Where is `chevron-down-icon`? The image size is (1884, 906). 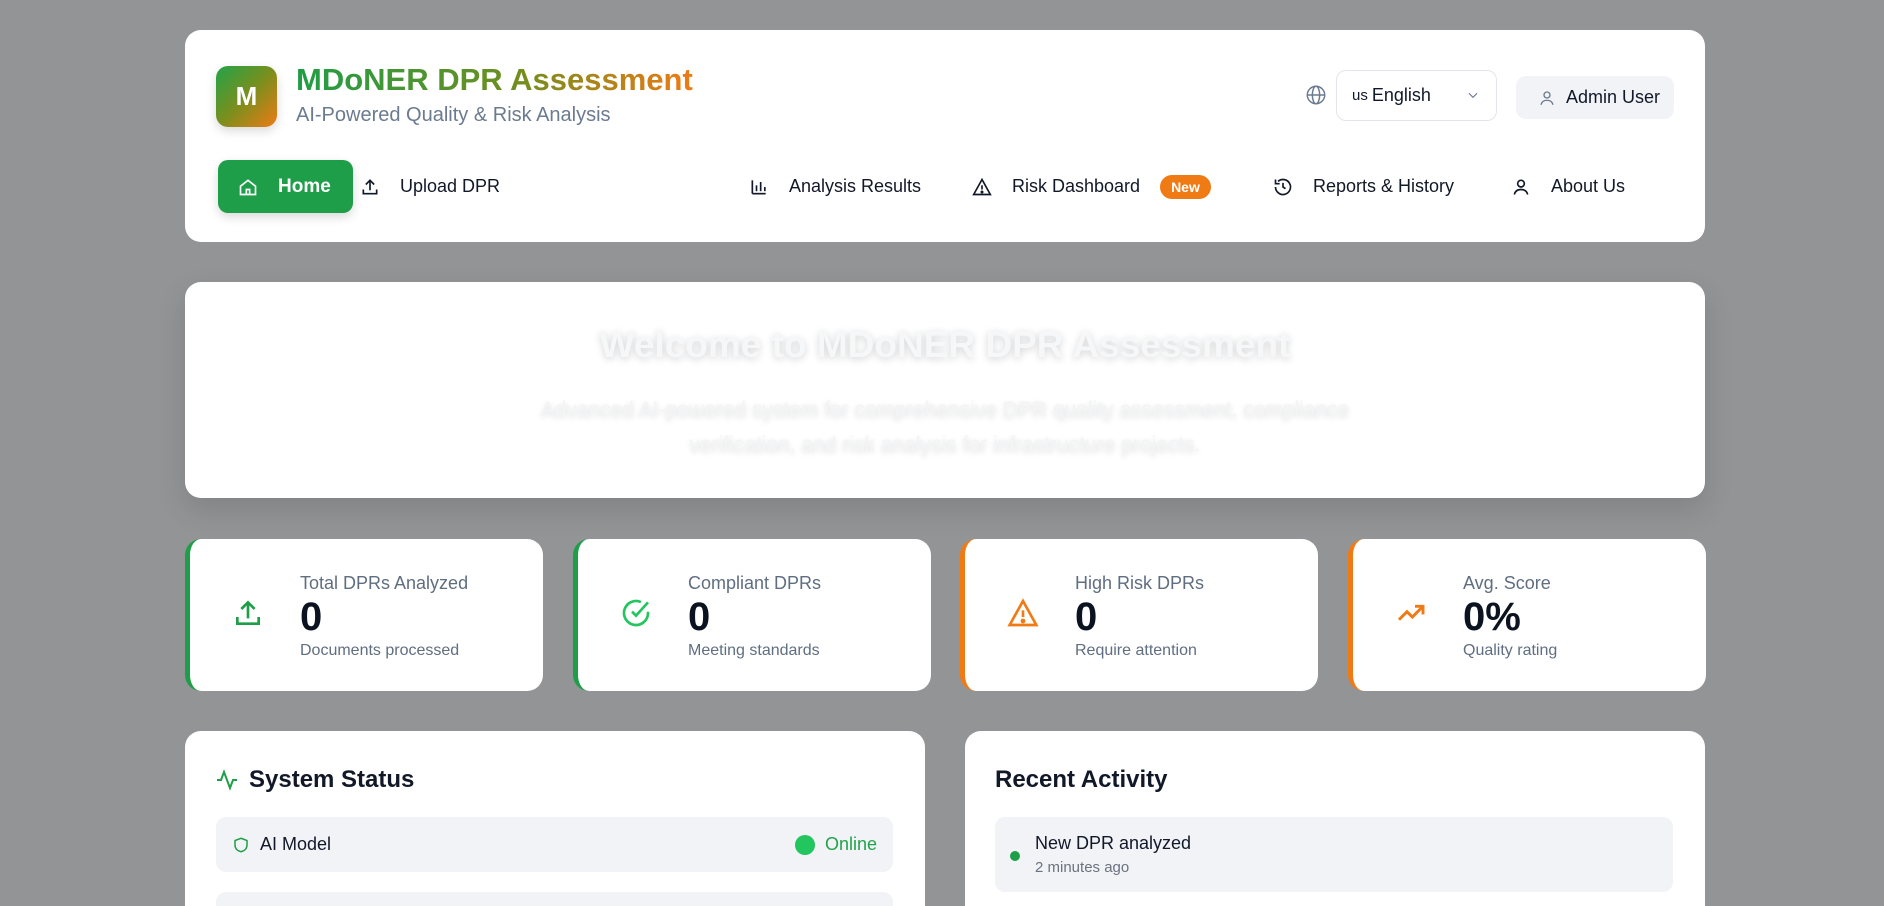 chevron-down-icon is located at coordinates (1473, 95).